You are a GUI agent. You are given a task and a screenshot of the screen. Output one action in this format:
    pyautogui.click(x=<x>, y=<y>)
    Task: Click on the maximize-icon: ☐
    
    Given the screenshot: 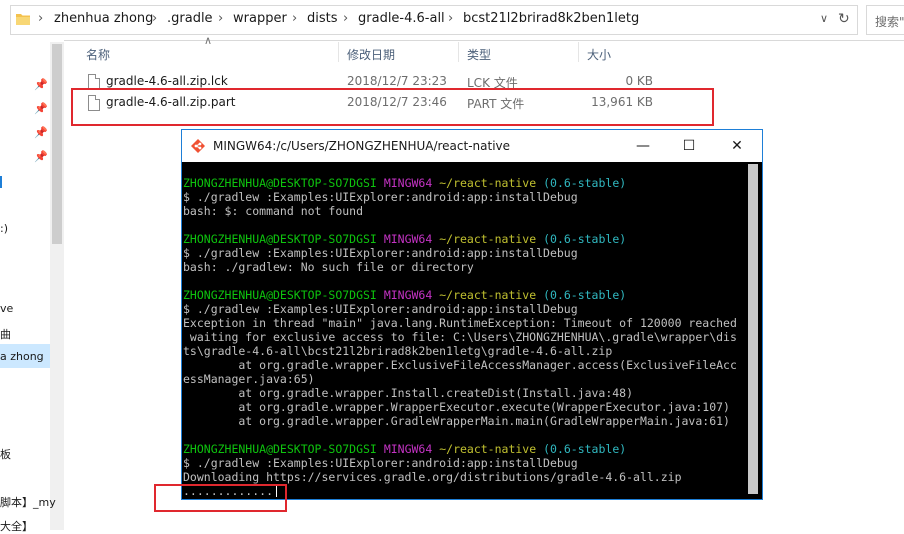 What is the action you would take?
    pyautogui.click(x=689, y=146)
    